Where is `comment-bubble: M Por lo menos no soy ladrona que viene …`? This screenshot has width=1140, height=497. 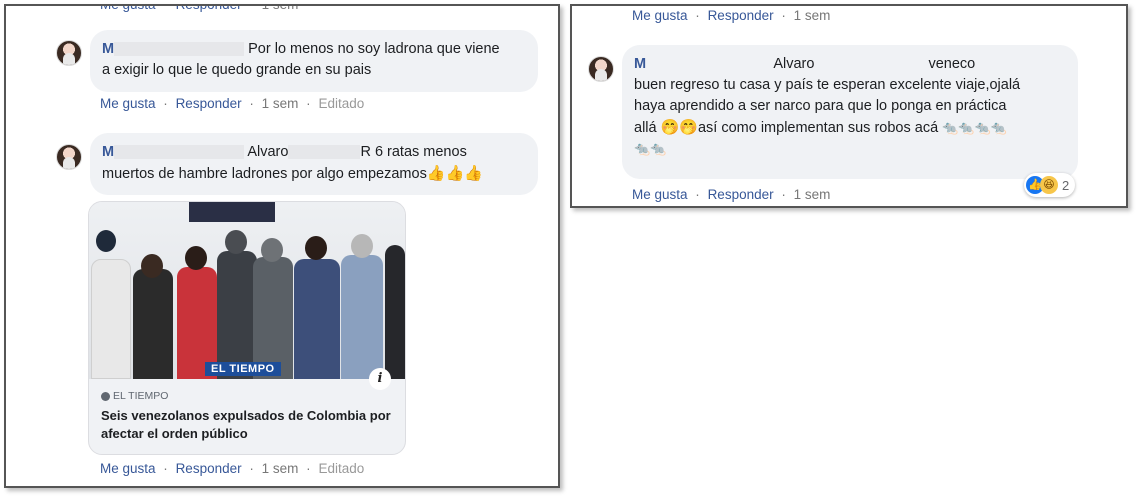 comment-bubble: M Por lo menos no soy ladrona que viene … is located at coordinates (314, 61).